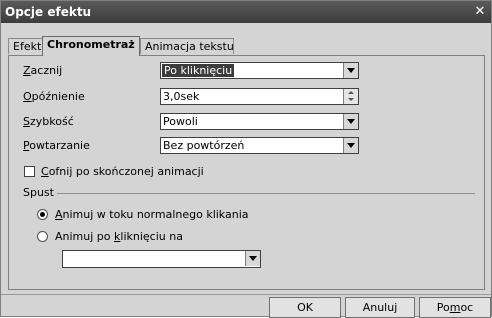 The width and height of the screenshot is (492, 318). I want to click on trigger-shape-dropdown, so click(161, 259).